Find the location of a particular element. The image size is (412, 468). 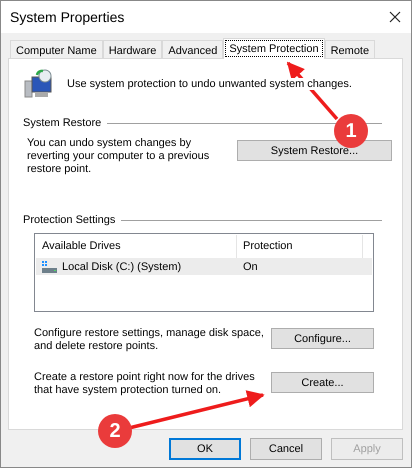

computer-icon is located at coordinates (39, 84).